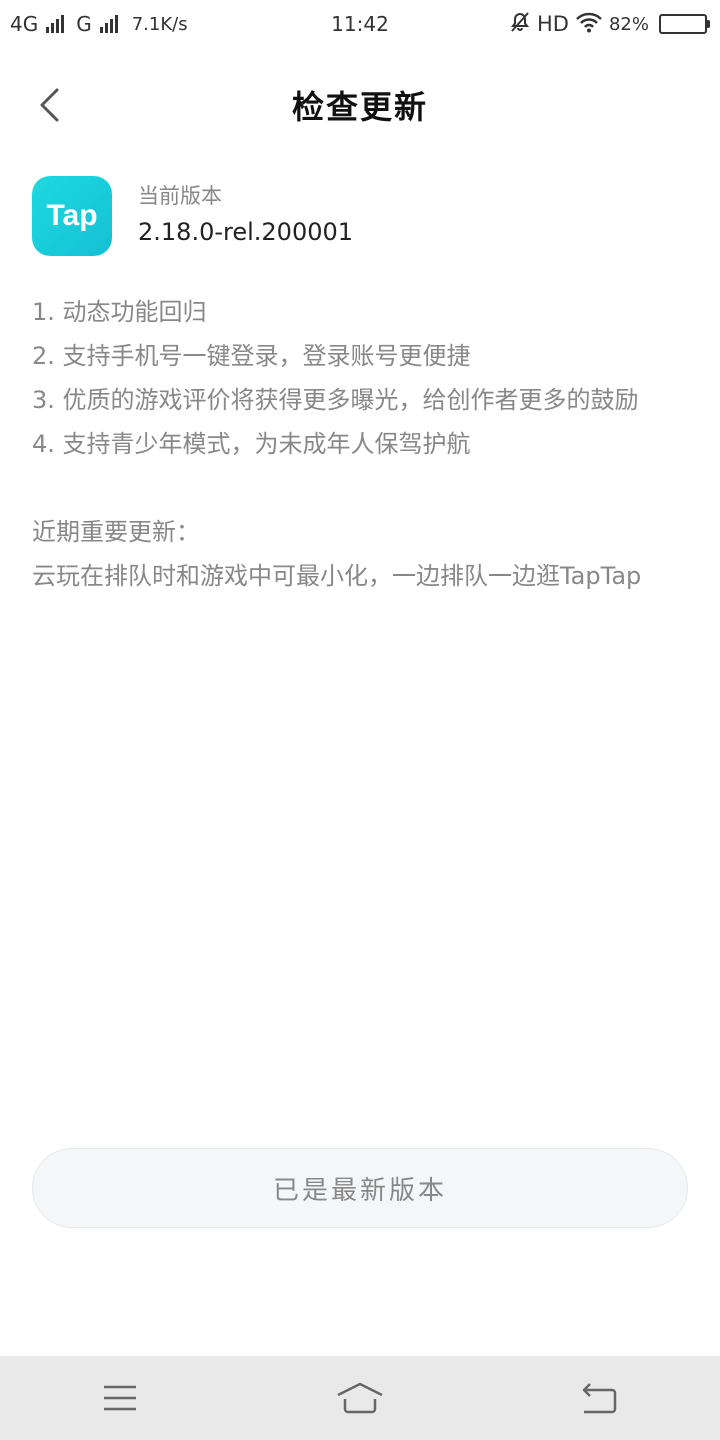  I want to click on status-left: 4G G 7.1K/s, so click(259, 24).